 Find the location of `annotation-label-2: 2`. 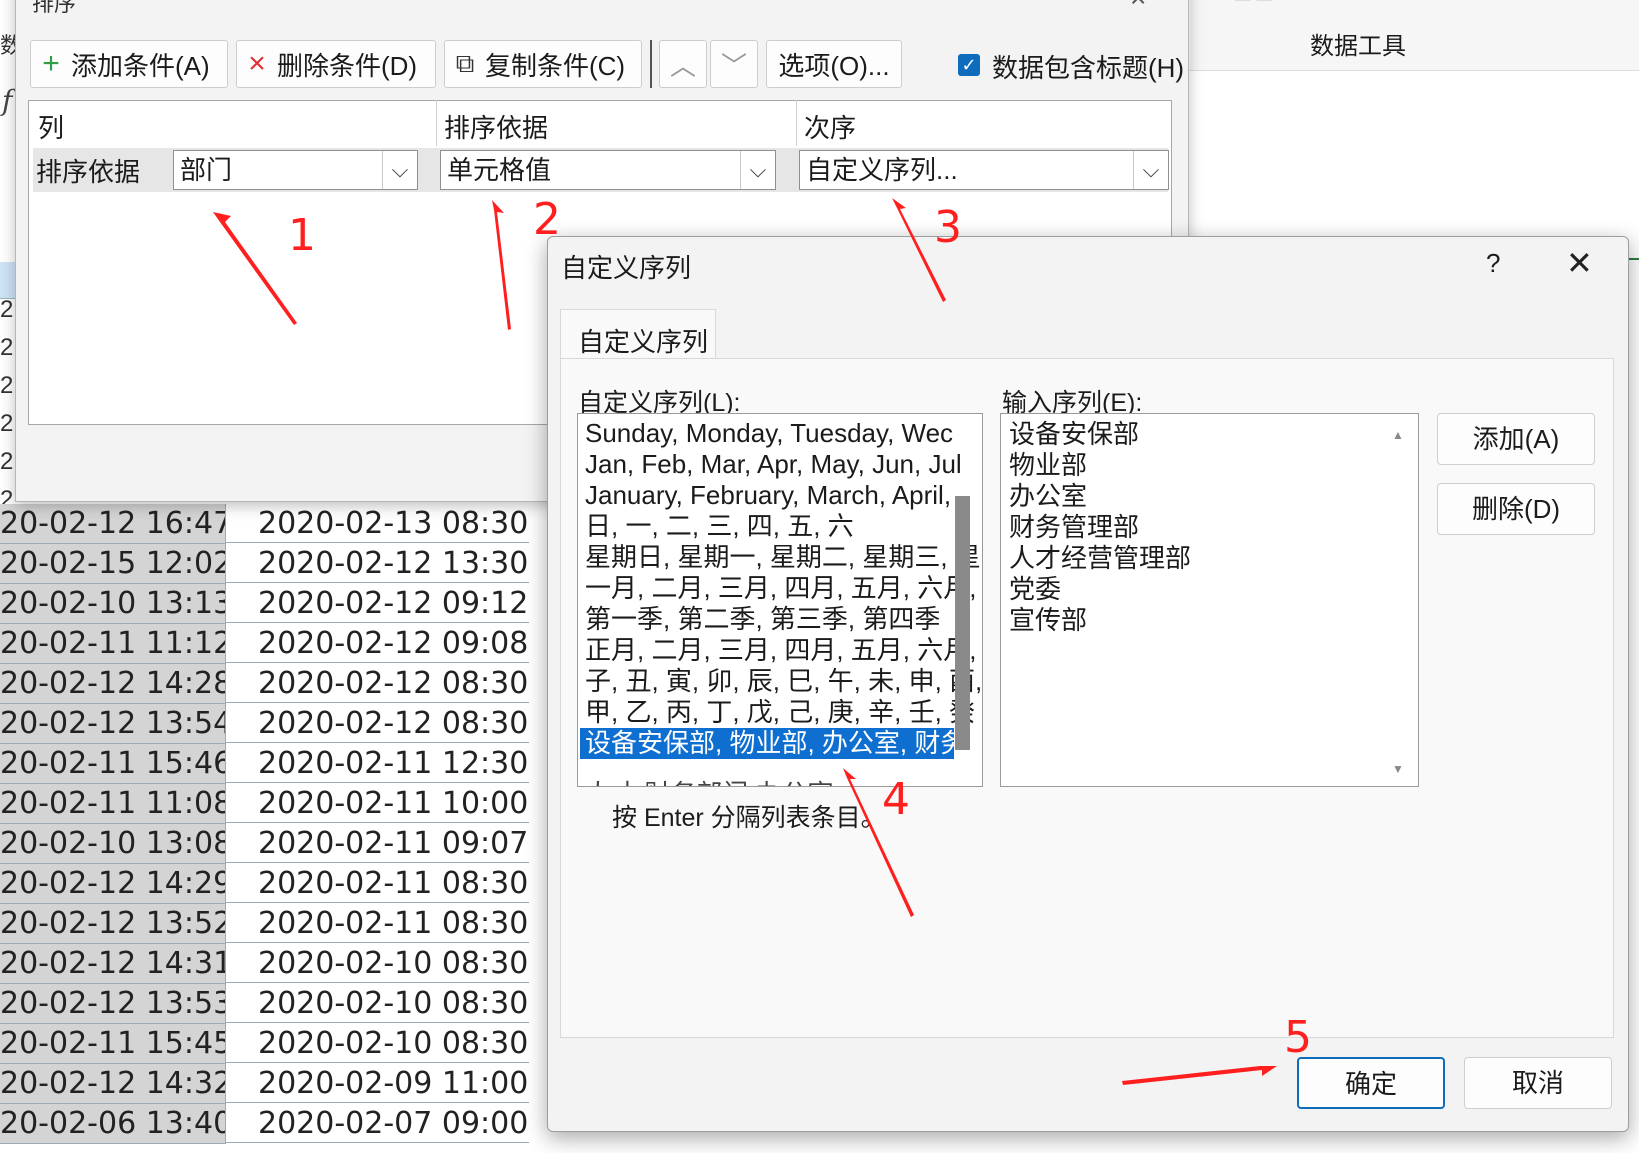

annotation-label-2: 2 is located at coordinates (547, 219).